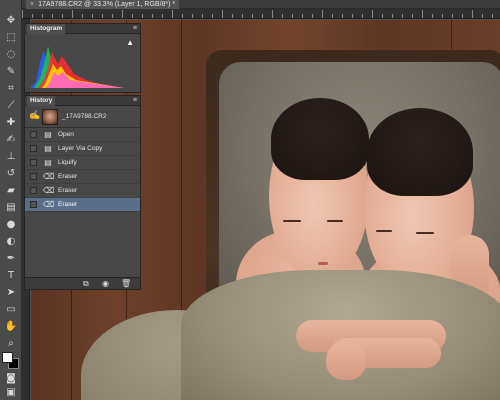 The height and width of the screenshot is (400, 500). What do you see at coordinates (11, 225) in the screenshot?
I see `blur-tool-icon: ●` at bounding box center [11, 225].